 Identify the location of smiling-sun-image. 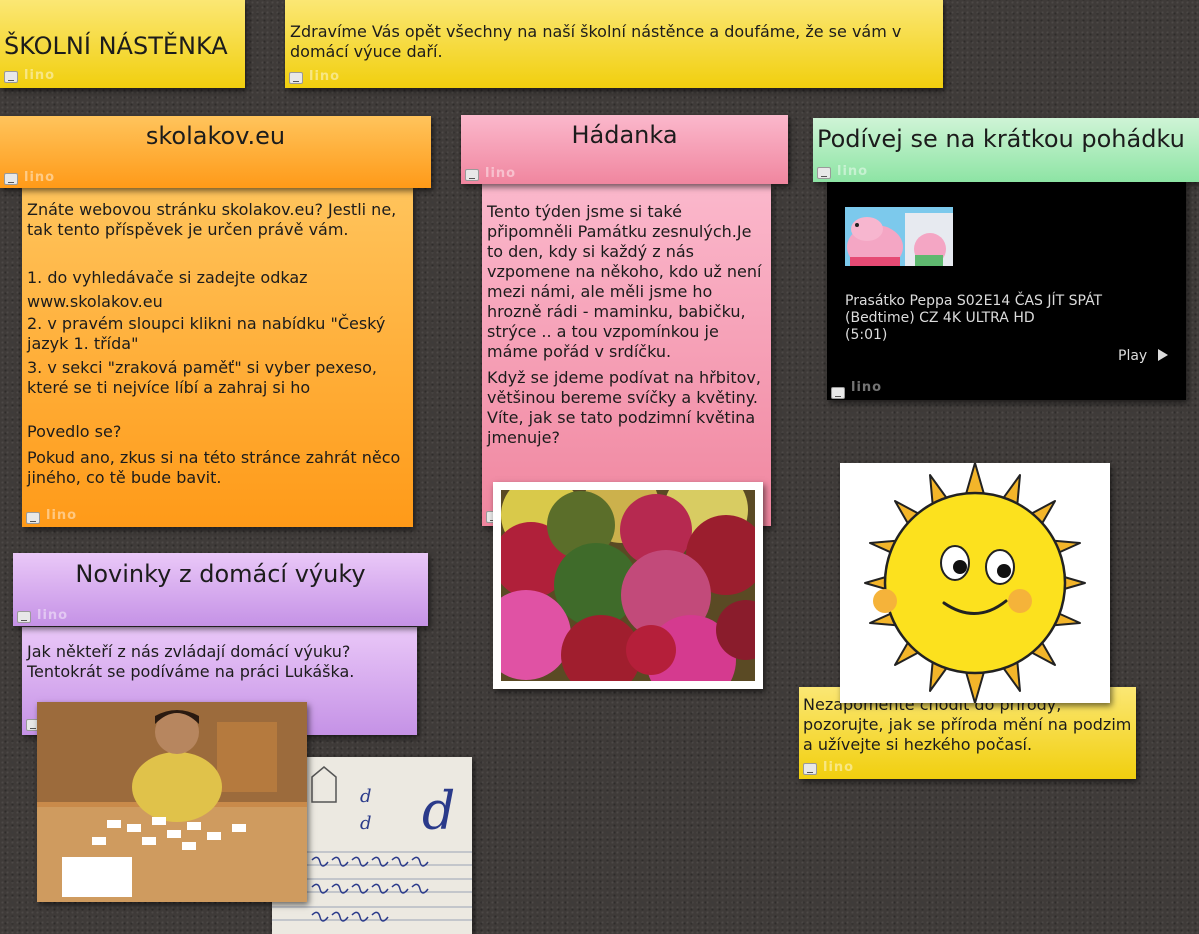
(975, 583).